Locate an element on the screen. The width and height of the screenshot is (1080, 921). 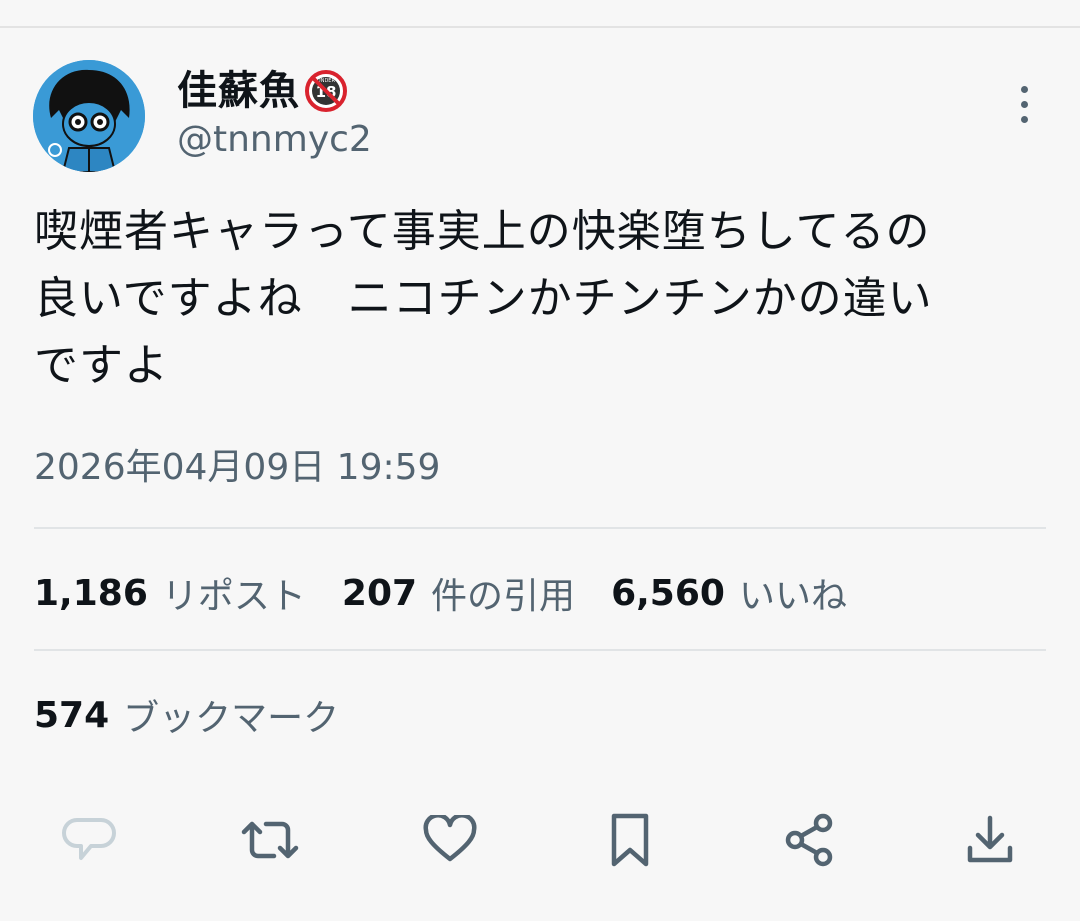
share-icon is located at coordinates (809, 840).